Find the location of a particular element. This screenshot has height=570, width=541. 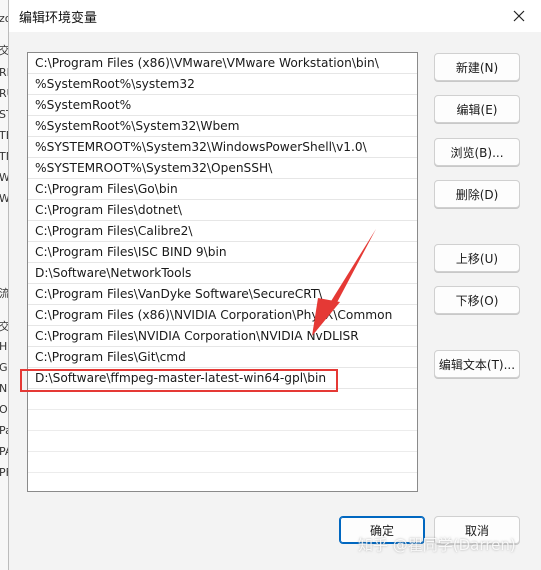

list-item: D:\Software\NetworkTools is located at coordinates (222, 273).